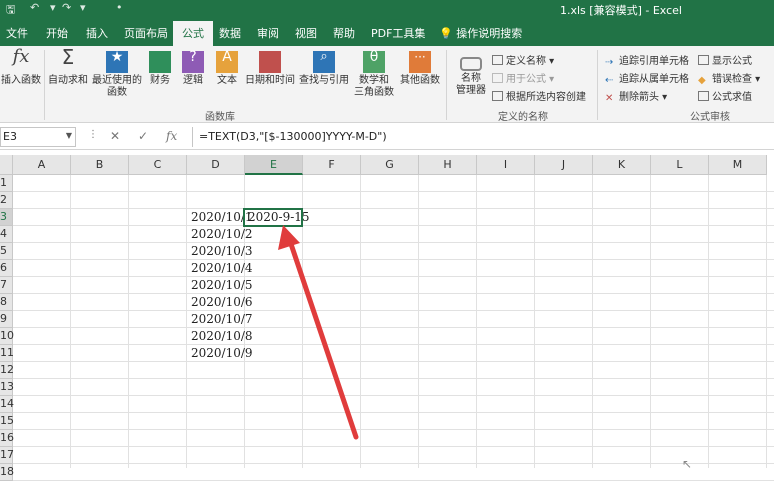  What do you see at coordinates (7, 404) in the screenshot?
I see `row-header-14: 14` at bounding box center [7, 404].